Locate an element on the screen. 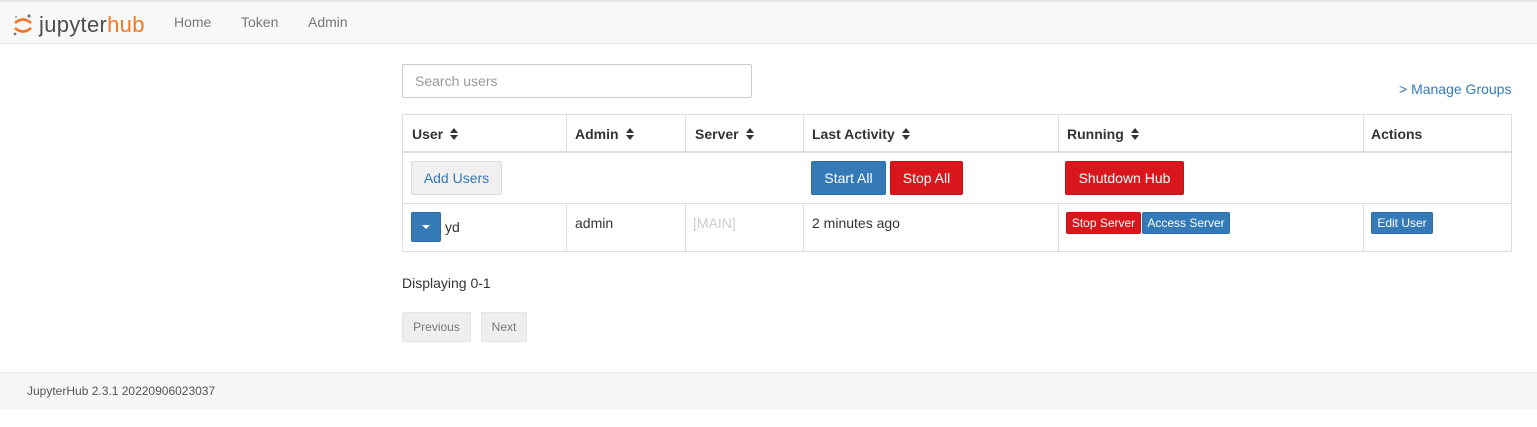  brand-jupyter: jupyter is located at coordinates (73, 24).